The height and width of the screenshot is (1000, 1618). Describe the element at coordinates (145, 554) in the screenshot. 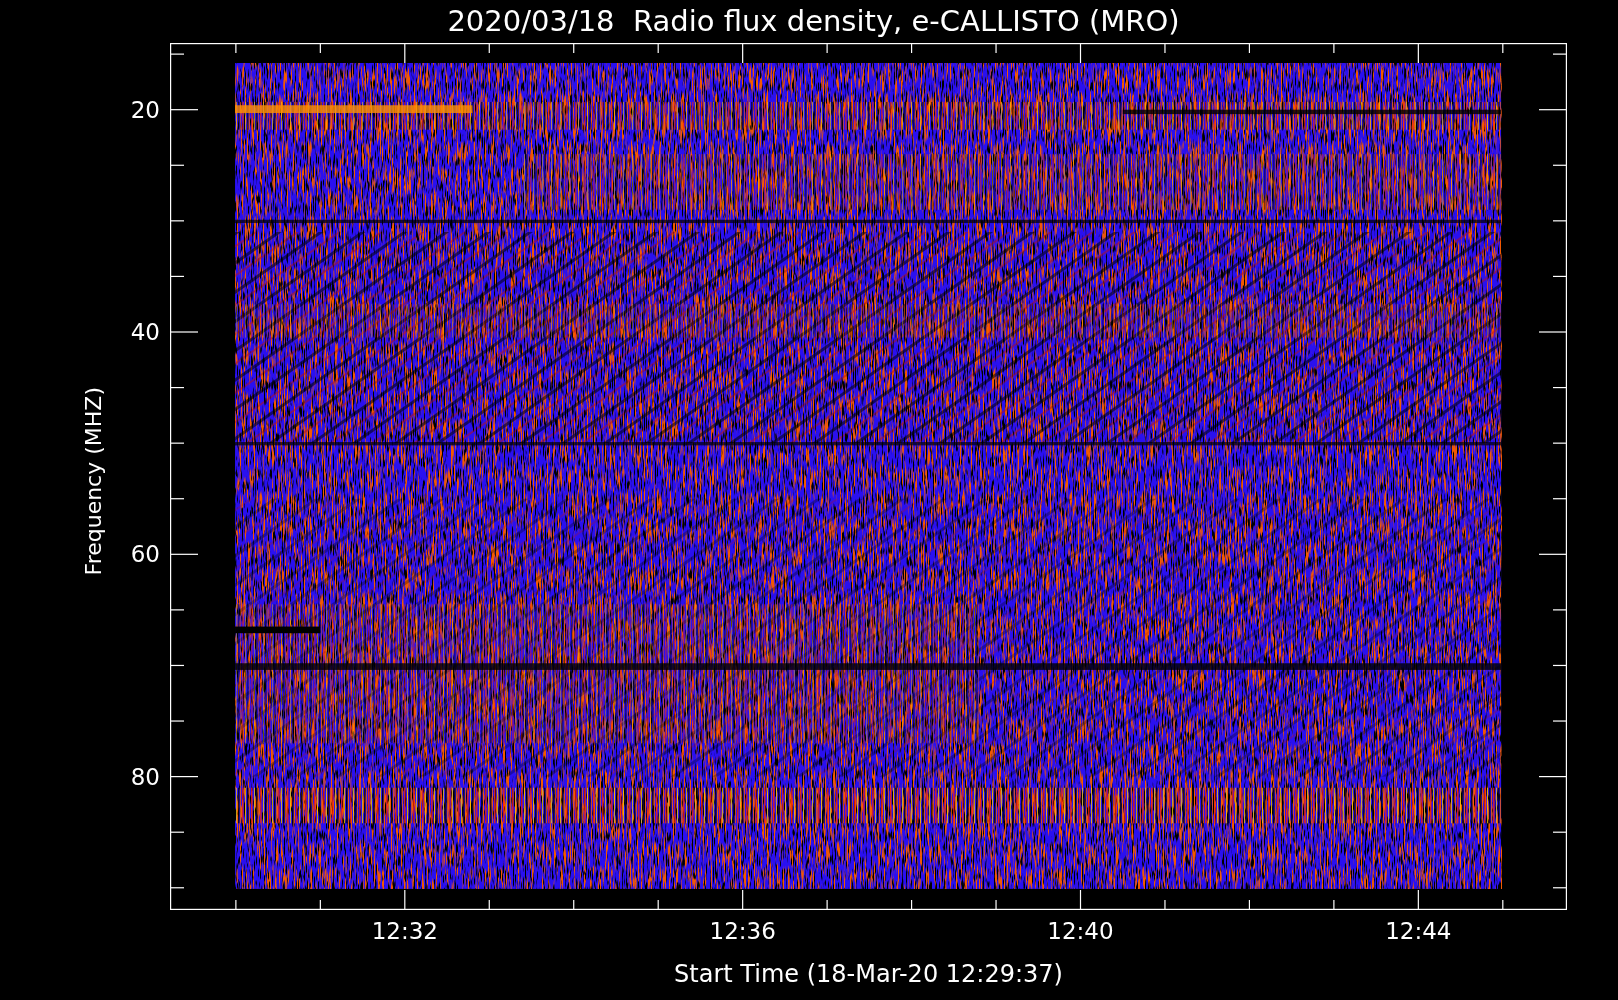

I see `y-tick-label: 60` at that location.